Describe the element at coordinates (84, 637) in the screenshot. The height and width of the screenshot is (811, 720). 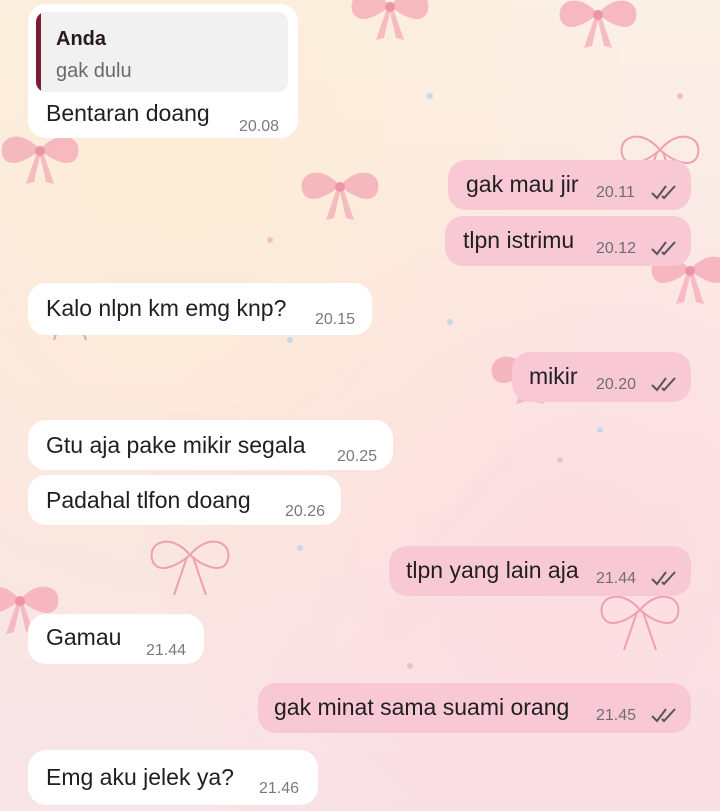
I see `message-text: Gamau` at that location.